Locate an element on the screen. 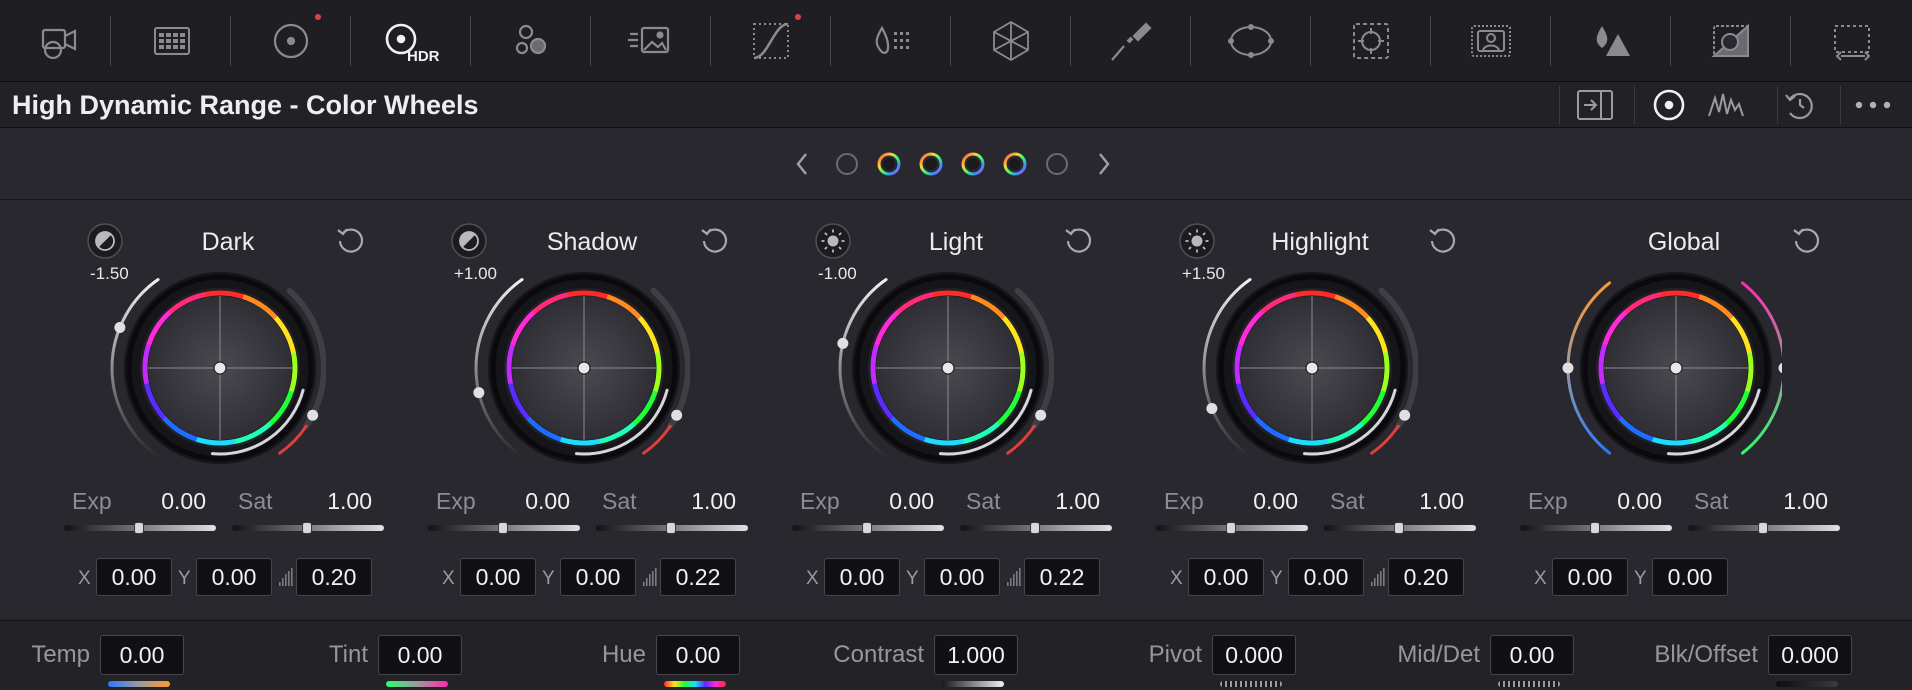  reset-all-icon is located at coordinates (1800, 105).